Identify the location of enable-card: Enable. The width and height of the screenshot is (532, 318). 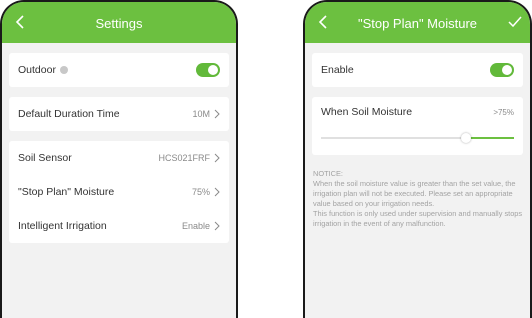
(417, 70).